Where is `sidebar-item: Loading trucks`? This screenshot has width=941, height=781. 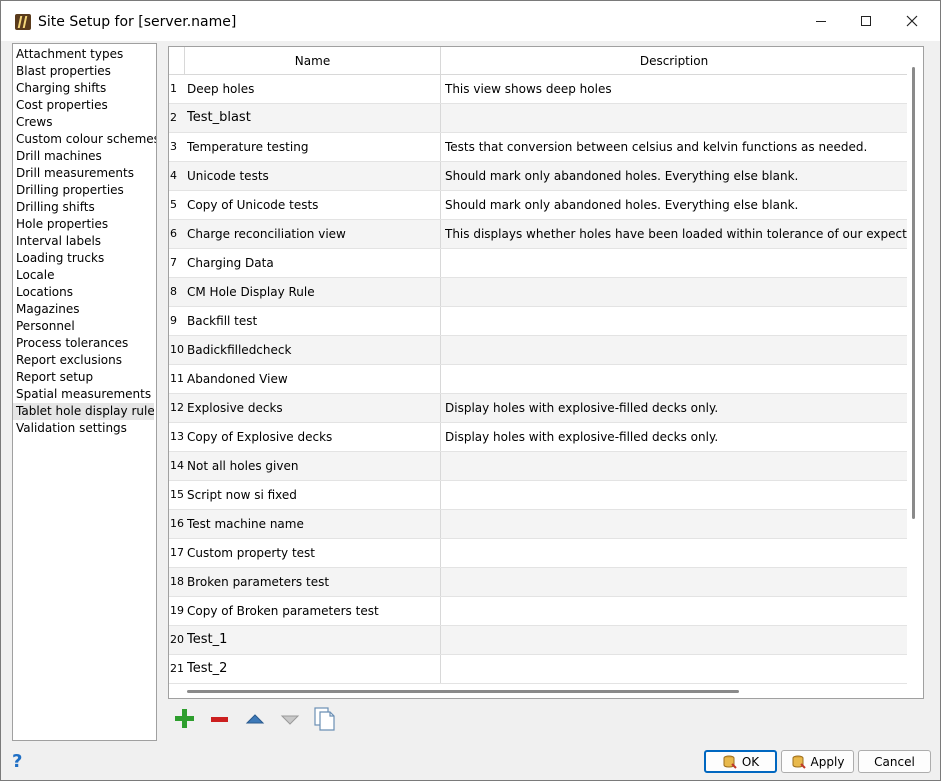
sidebar-item: Loading trucks is located at coordinates (84, 258).